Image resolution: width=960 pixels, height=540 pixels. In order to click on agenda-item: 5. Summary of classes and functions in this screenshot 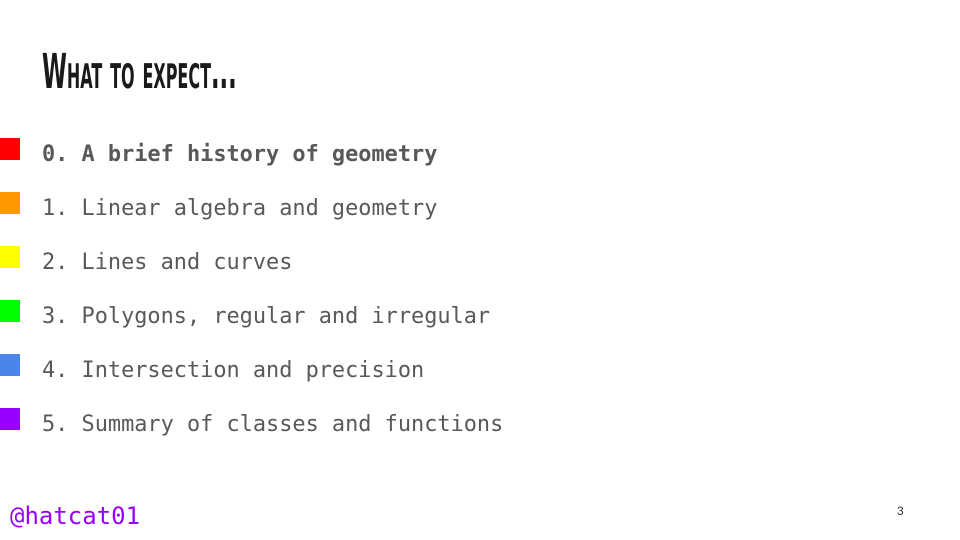, I will do `click(350, 425)`.